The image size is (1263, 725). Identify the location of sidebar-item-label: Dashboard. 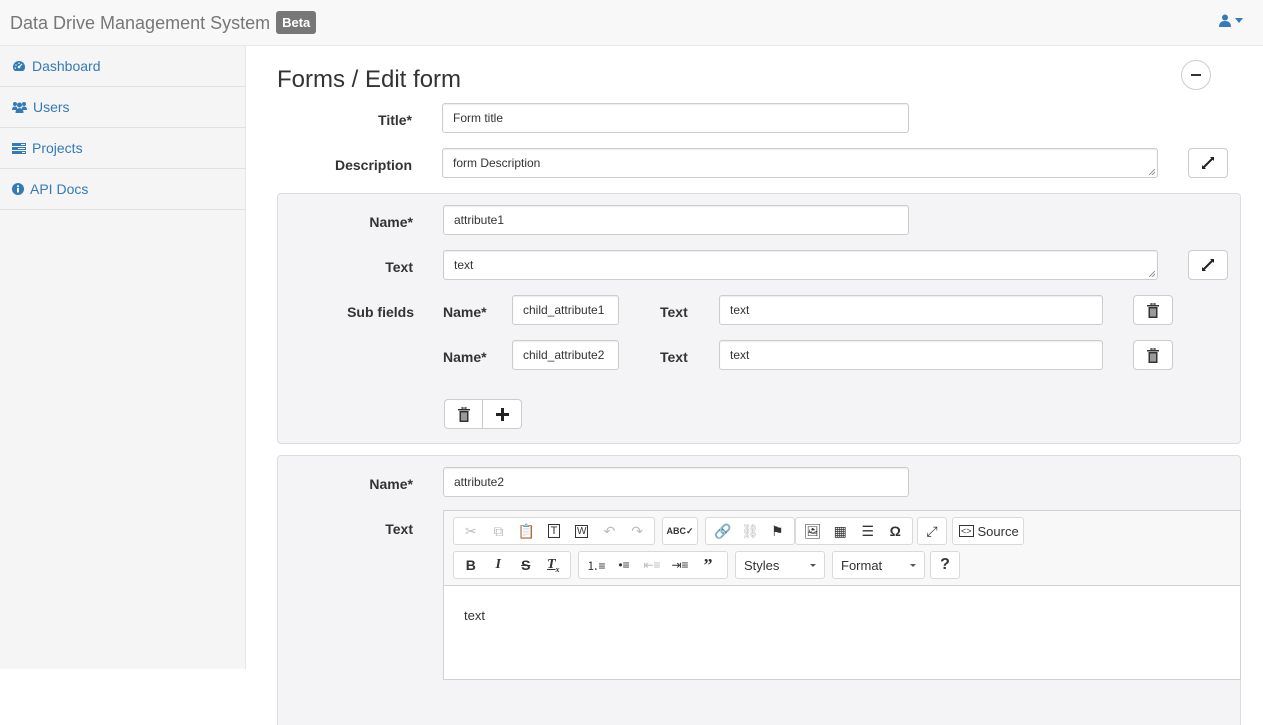
(66, 66).